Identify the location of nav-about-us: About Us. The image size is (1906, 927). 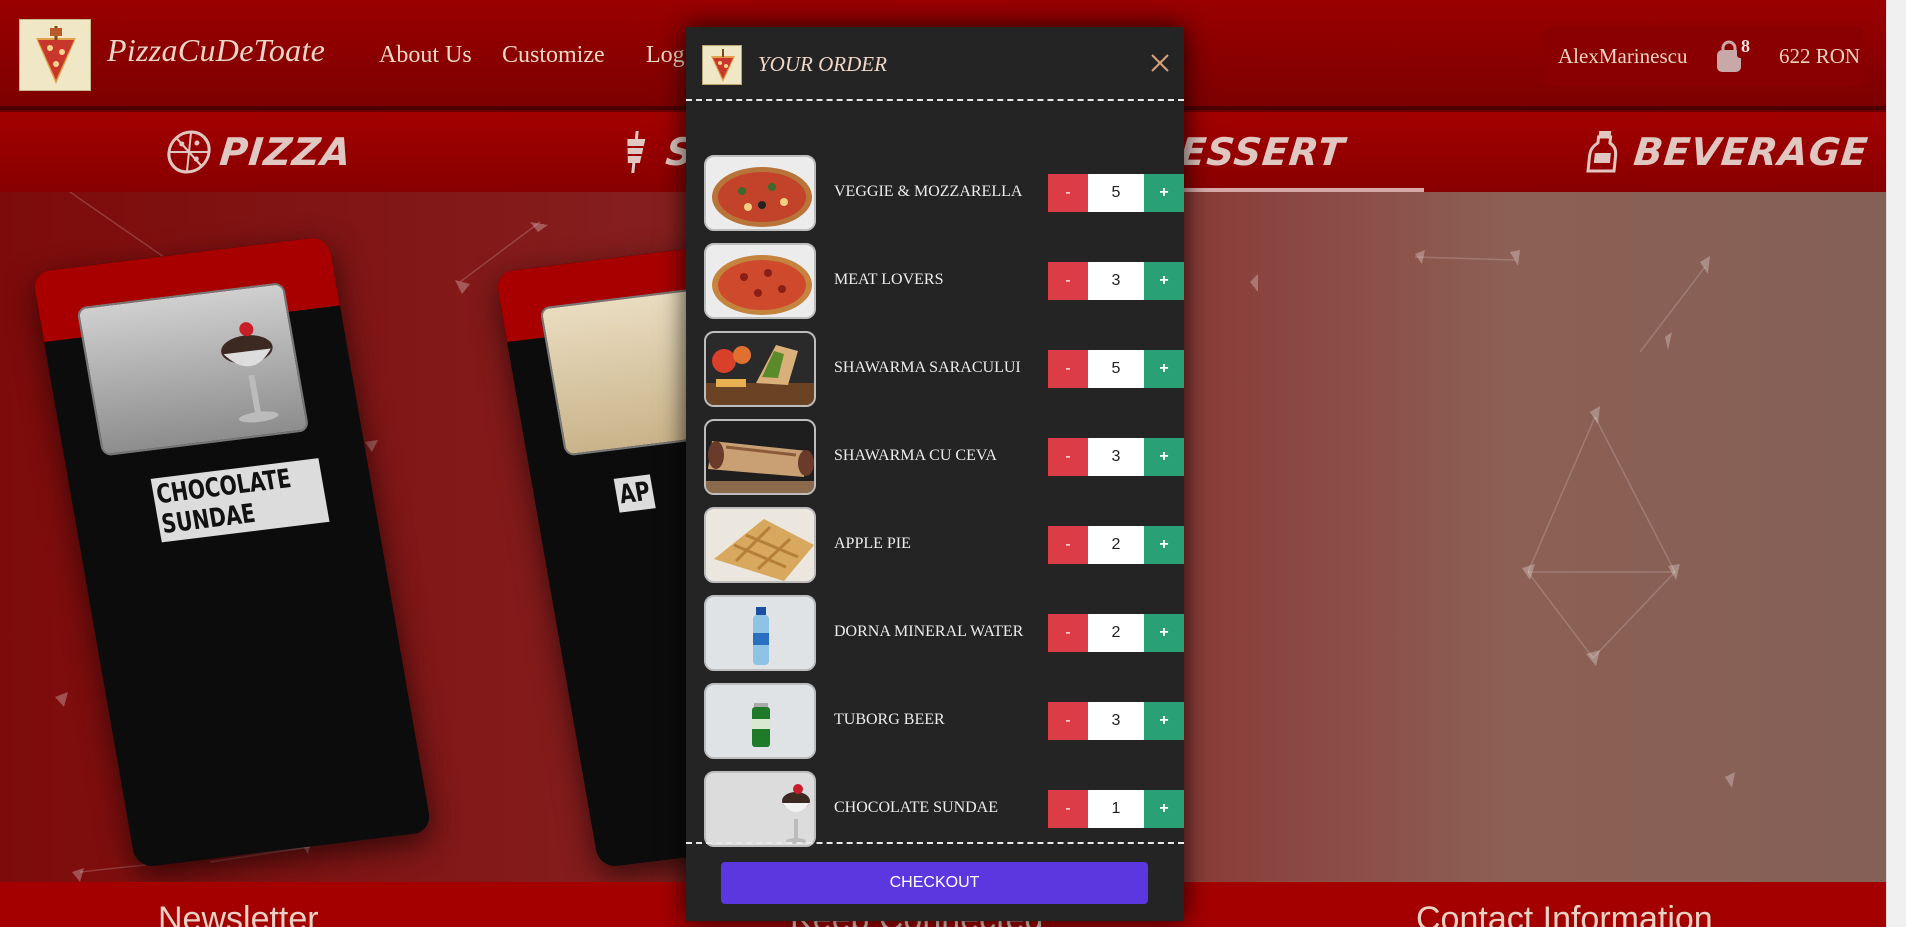
(425, 55).